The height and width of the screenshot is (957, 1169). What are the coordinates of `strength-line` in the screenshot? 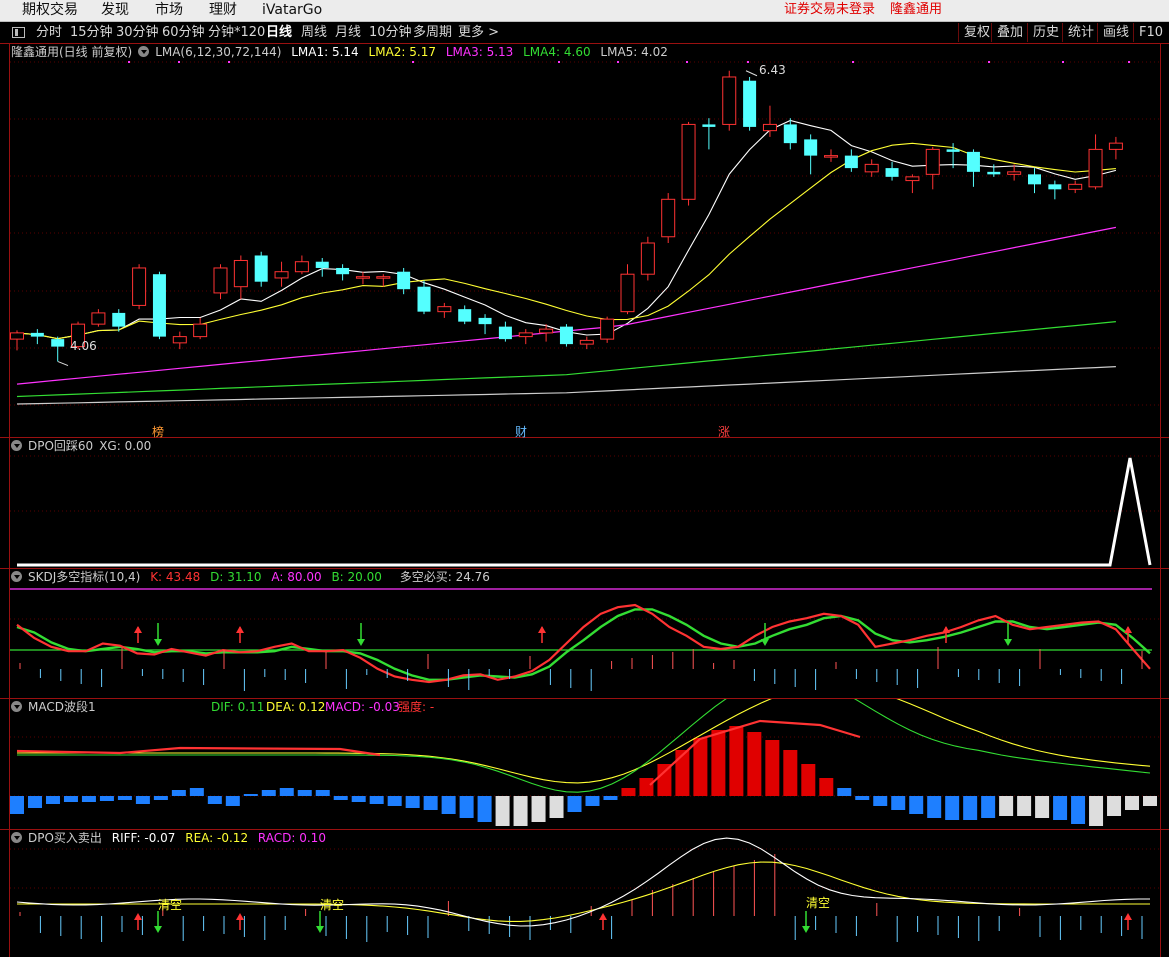 It's located at (198, 751).